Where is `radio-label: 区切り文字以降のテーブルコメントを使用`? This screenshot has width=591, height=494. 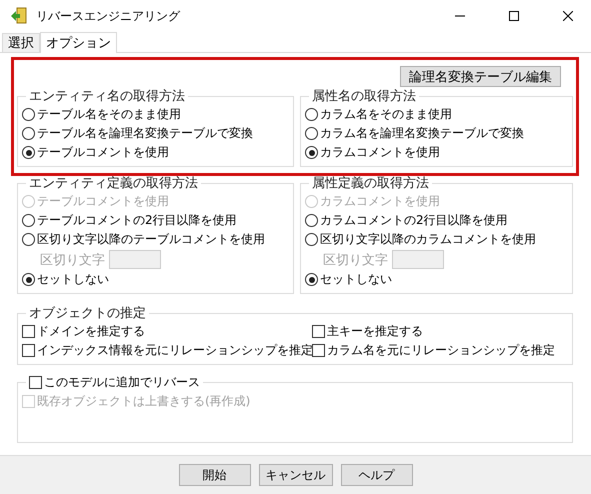 radio-label: 区切り文字以降のテーブルコメントを使用 is located at coordinates (151, 239).